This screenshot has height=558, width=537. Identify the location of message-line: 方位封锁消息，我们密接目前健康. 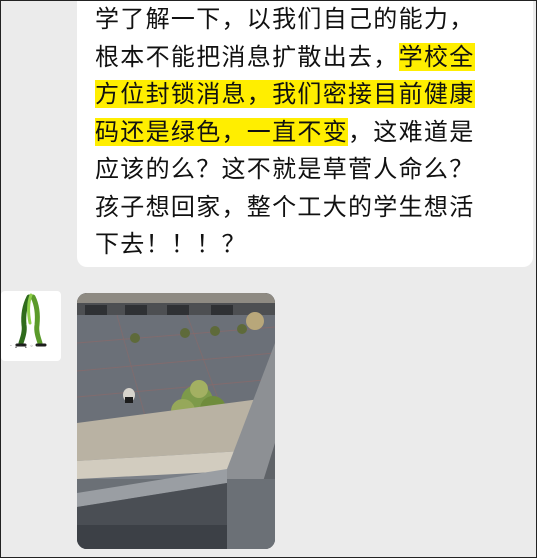
(305, 95).